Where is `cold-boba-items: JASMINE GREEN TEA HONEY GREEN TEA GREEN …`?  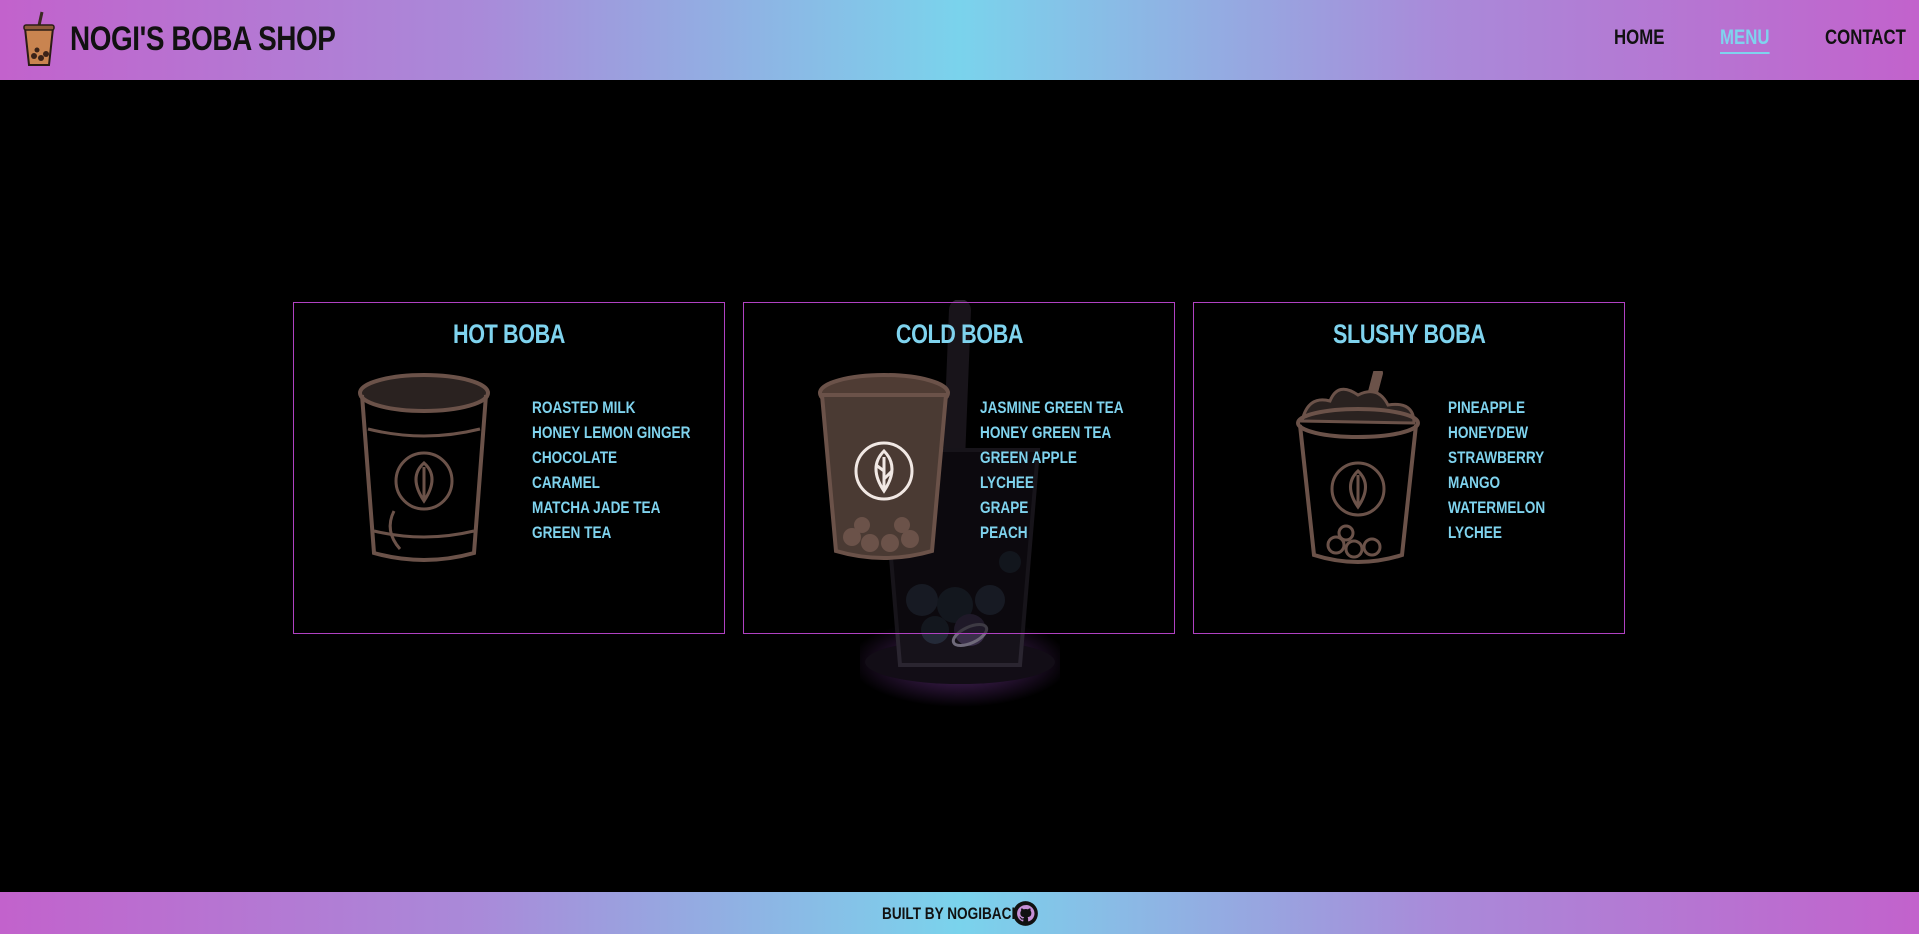
cold-boba-items: JASMINE GREEN TEA HONEY GREEN TEA GREEN … is located at coordinates (1069, 470).